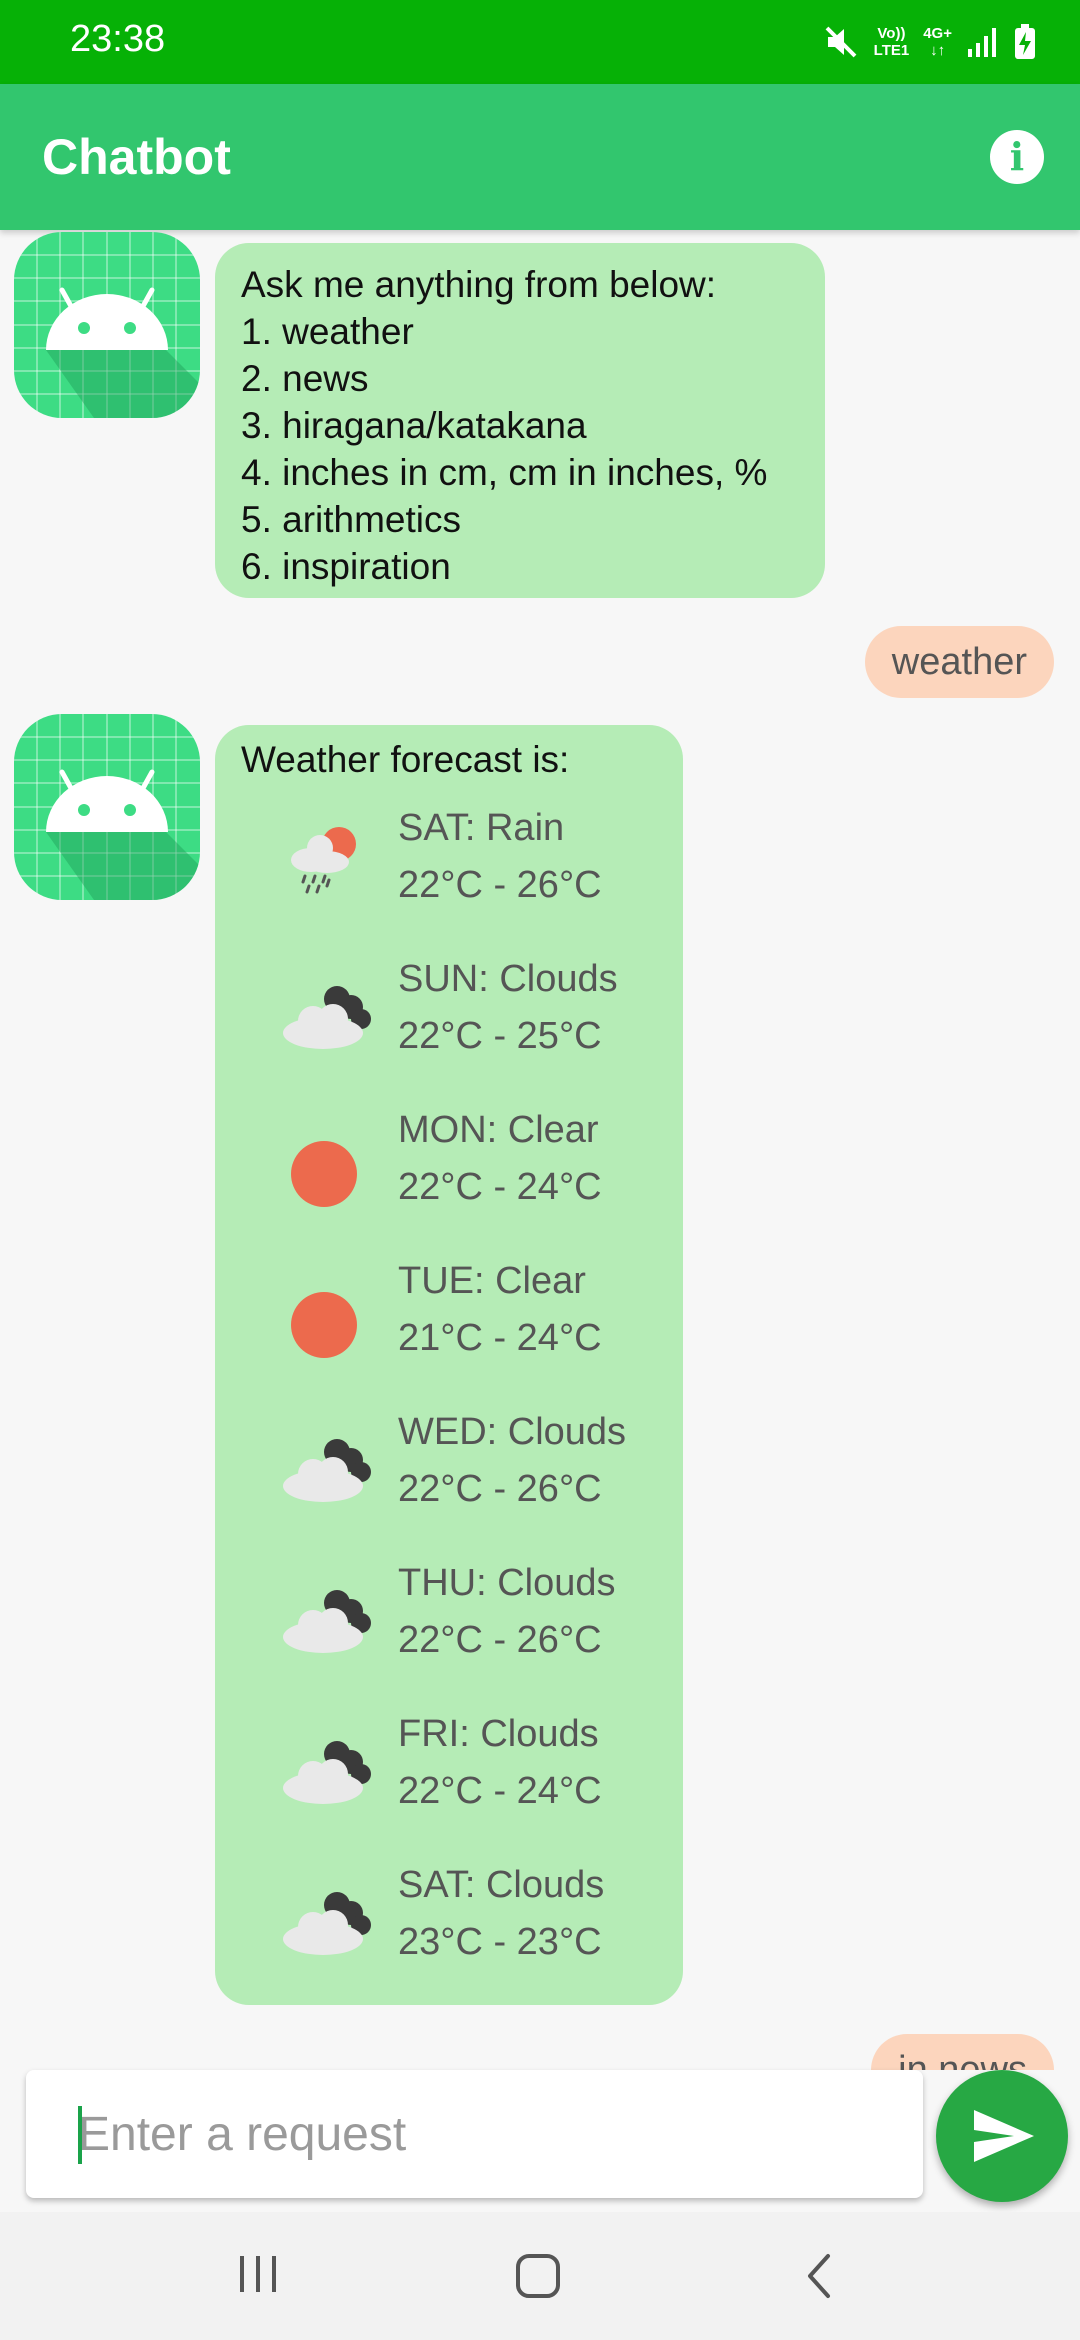 Image resolution: width=1080 pixels, height=2340 pixels. What do you see at coordinates (891, 42) in the screenshot?
I see `network-indicator: Vo)) LTE1` at bounding box center [891, 42].